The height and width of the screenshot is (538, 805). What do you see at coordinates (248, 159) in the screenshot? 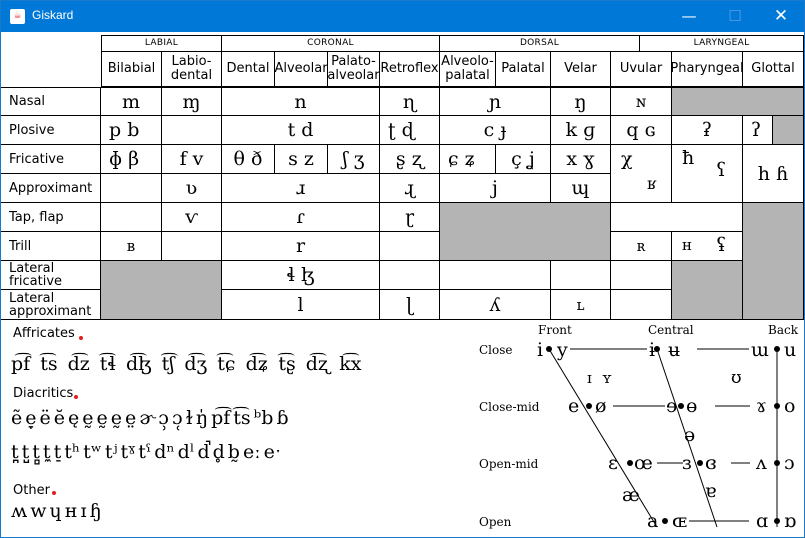
I see `cell-dental-fricative: θ ð` at bounding box center [248, 159].